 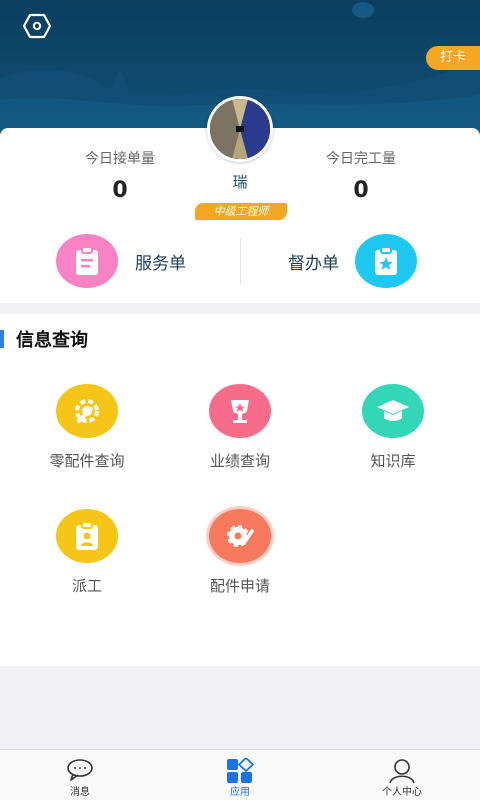 What do you see at coordinates (240, 129) in the screenshot?
I see `avatar` at bounding box center [240, 129].